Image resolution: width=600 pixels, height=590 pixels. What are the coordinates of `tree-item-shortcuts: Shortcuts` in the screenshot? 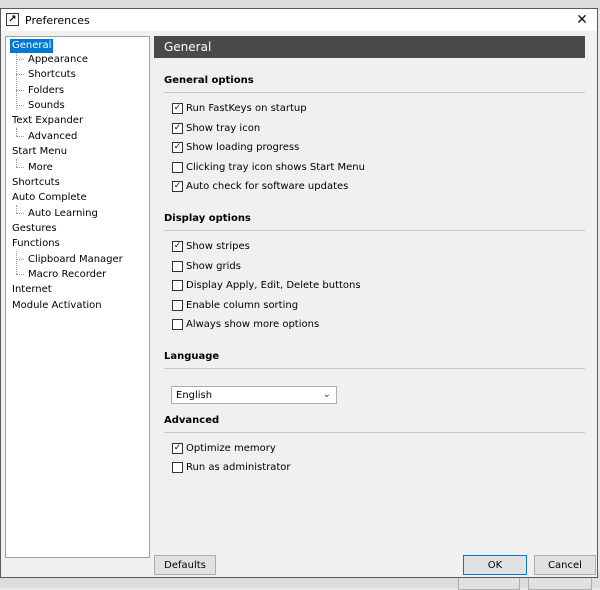 It's located at (52, 75).